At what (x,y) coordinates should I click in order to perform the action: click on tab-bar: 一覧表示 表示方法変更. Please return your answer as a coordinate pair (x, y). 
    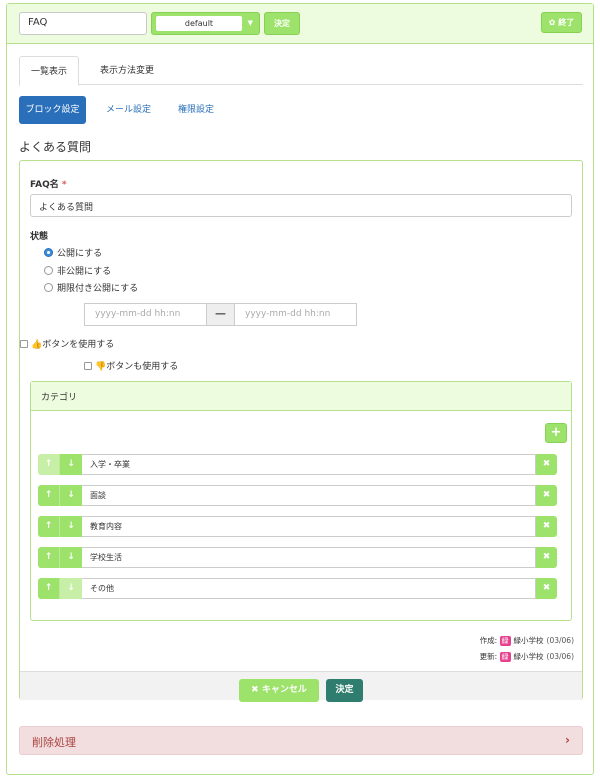
    Looking at the image, I should click on (301, 71).